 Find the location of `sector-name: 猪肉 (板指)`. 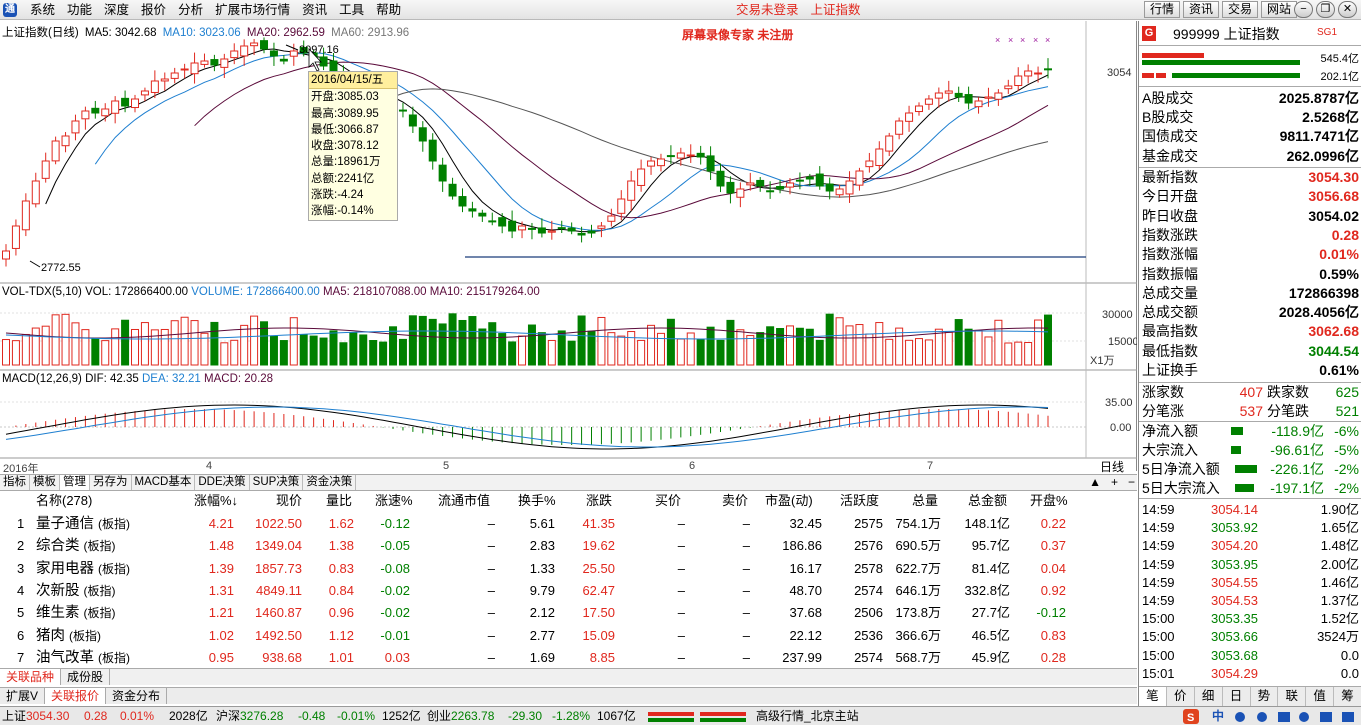

sector-name: 猪肉 (板指) is located at coordinates (68, 636).